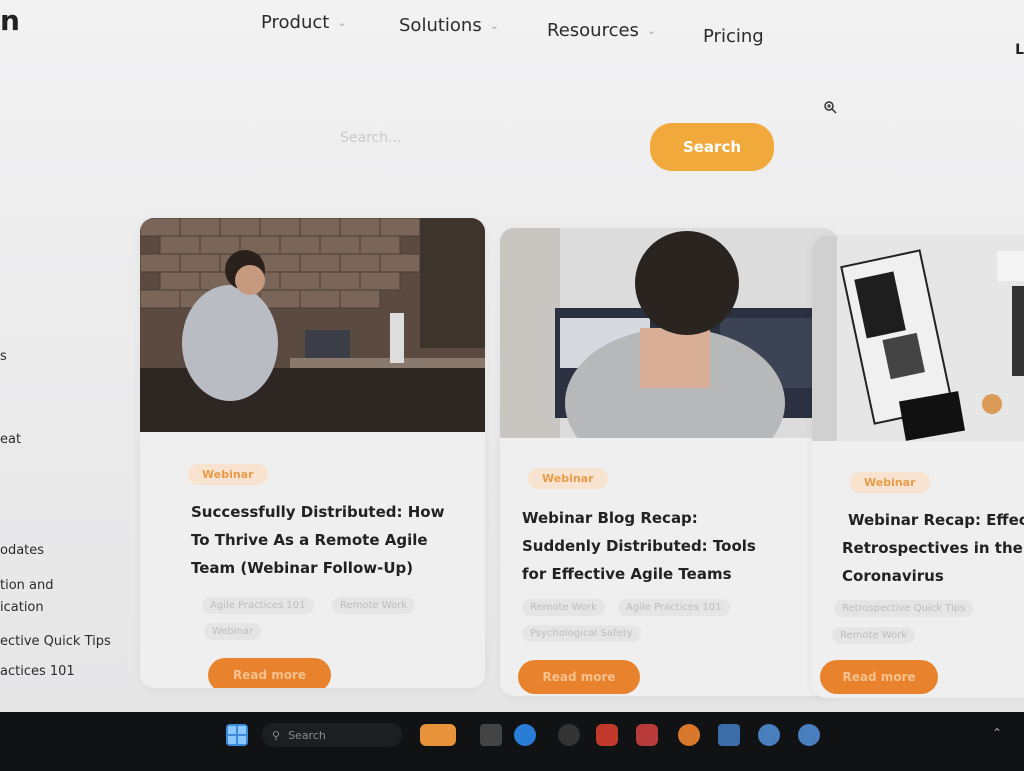 This screenshot has height=771, width=1024. I want to click on widgets-icon, so click(438, 735).